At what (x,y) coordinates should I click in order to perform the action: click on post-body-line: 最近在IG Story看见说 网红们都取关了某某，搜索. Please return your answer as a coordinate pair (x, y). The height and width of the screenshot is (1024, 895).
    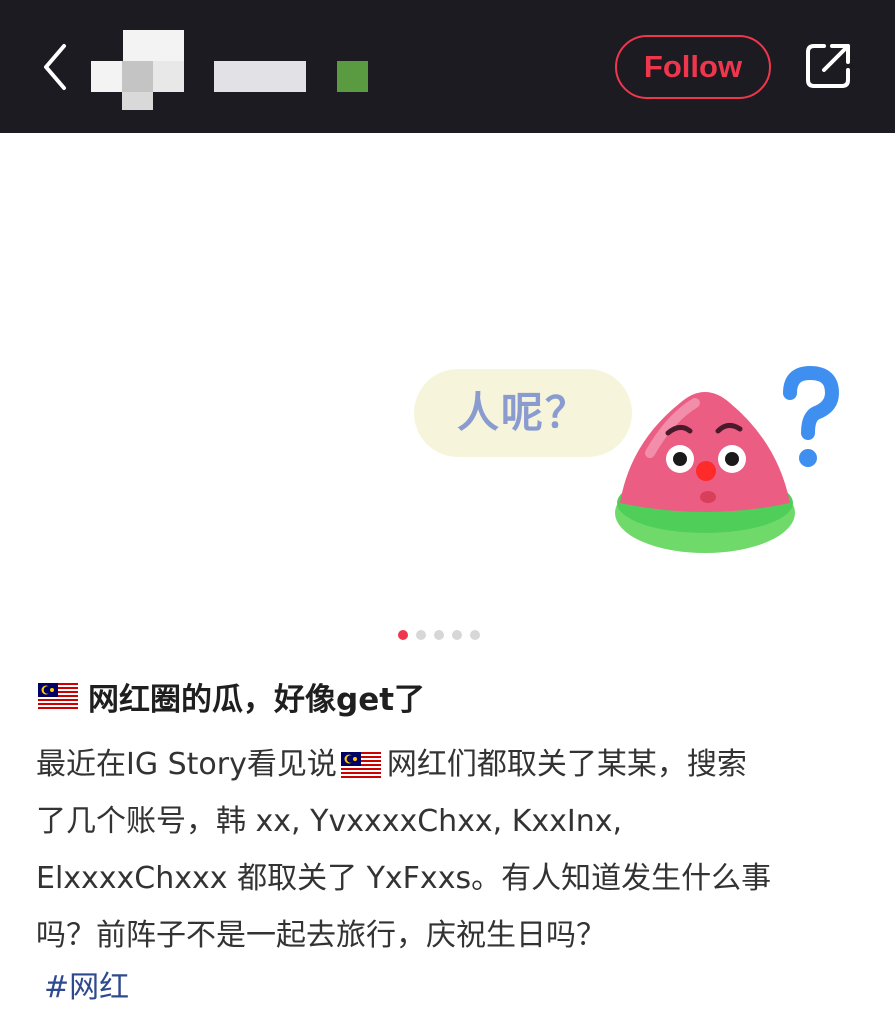
    Looking at the image, I should click on (451, 764).